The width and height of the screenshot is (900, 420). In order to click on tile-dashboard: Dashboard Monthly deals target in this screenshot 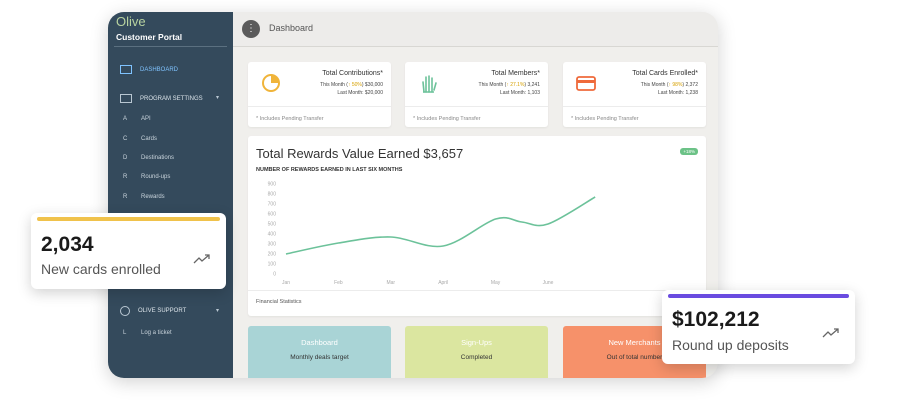, I will do `click(319, 352)`.